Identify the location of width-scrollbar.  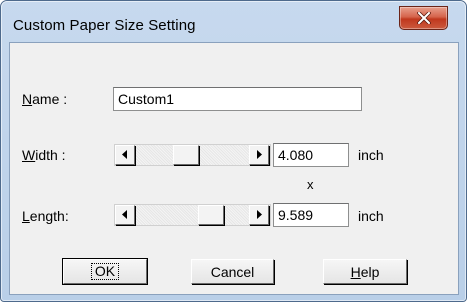
(192, 155).